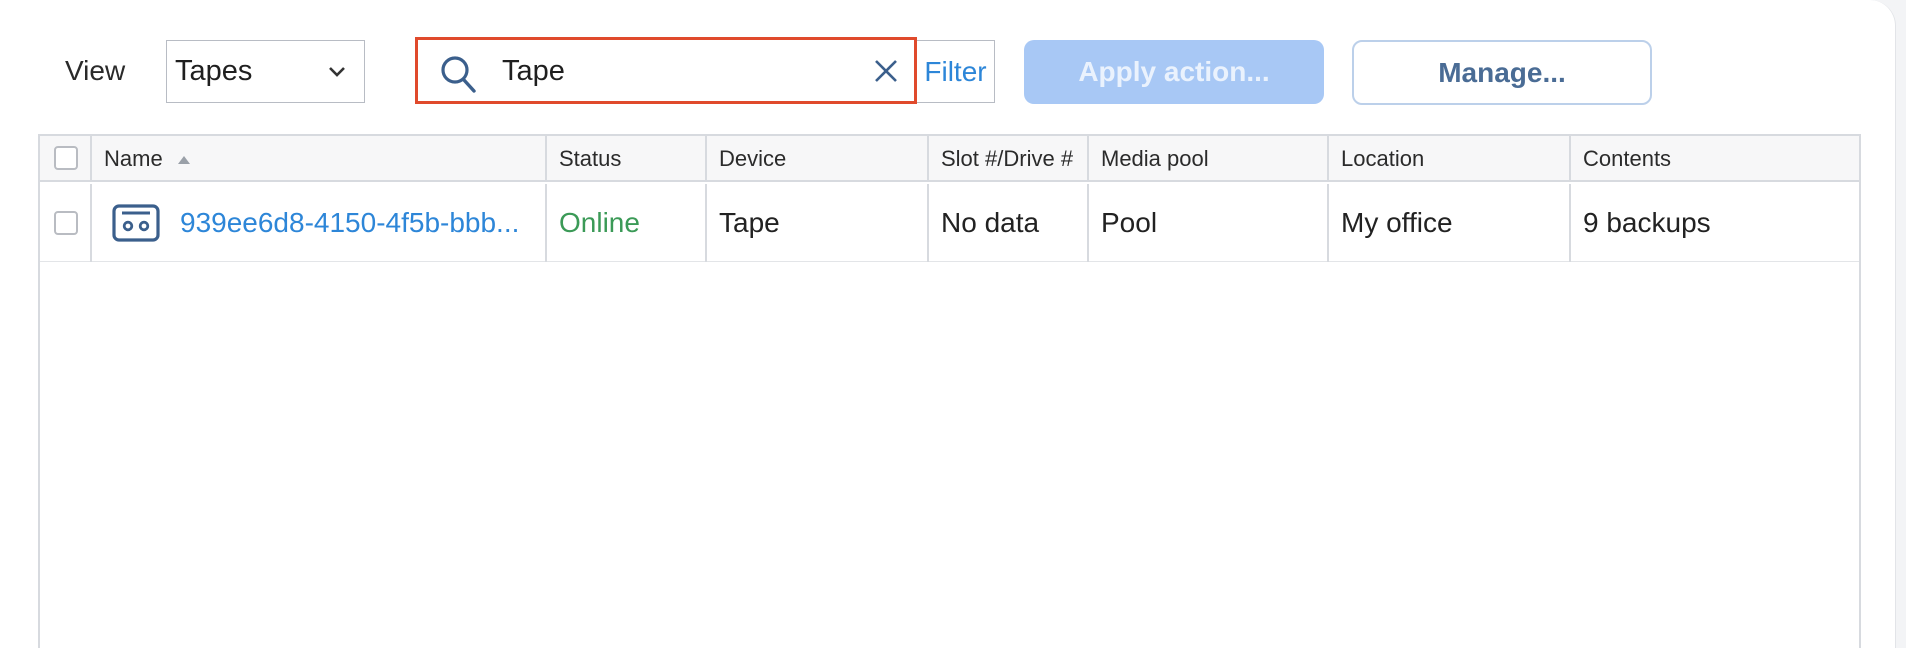 Image resolution: width=1906 pixels, height=648 pixels. What do you see at coordinates (956, 71) in the screenshot?
I see `filter-button: Filter` at bounding box center [956, 71].